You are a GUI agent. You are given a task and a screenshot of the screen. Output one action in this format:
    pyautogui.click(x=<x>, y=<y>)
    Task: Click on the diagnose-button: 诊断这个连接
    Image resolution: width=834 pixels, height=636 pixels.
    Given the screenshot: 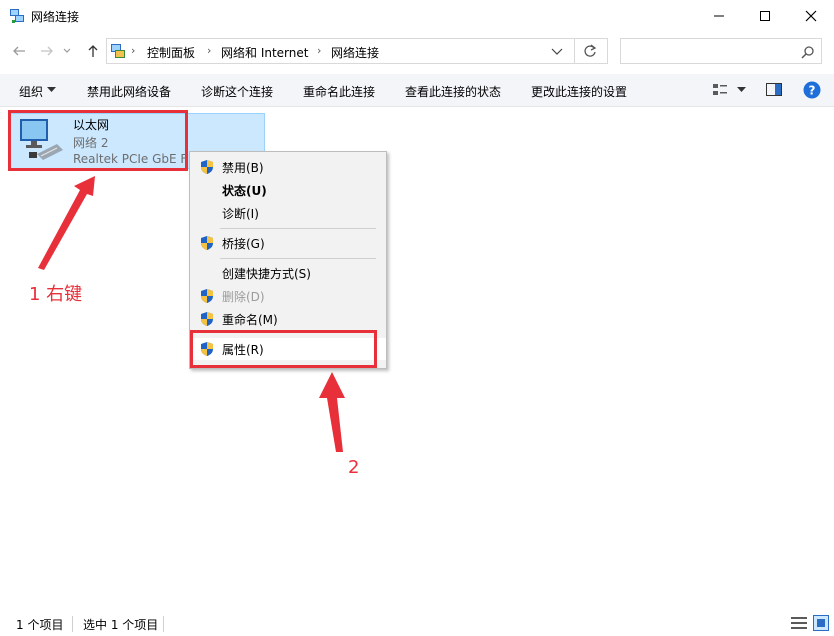 What is the action you would take?
    pyautogui.click(x=237, y=91)
    